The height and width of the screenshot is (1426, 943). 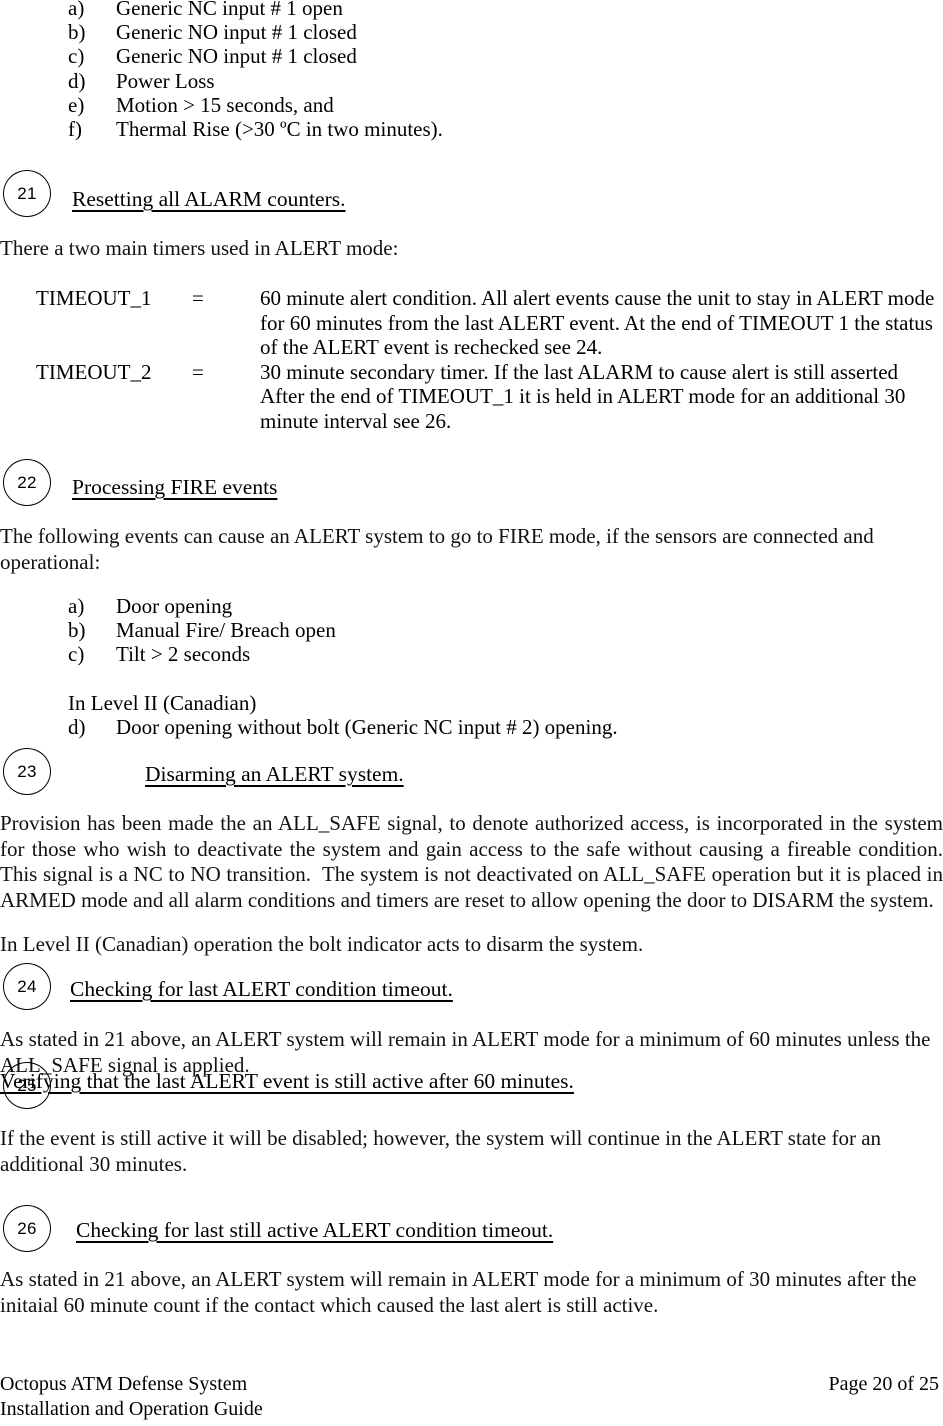 I want to click on list-item-spacer, so click(x=471, y=679).